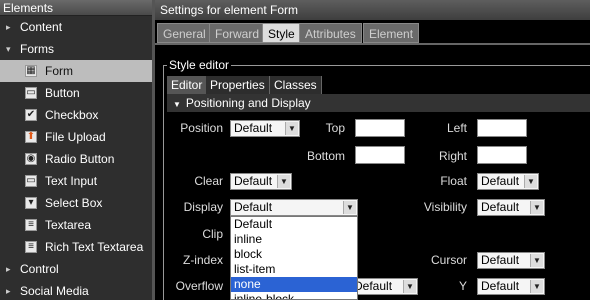 The width and height of the screenshot is (590, 300). Describe the element at coordinates (203, 207) in the screenshot. I see `display-label: Display` at that location.